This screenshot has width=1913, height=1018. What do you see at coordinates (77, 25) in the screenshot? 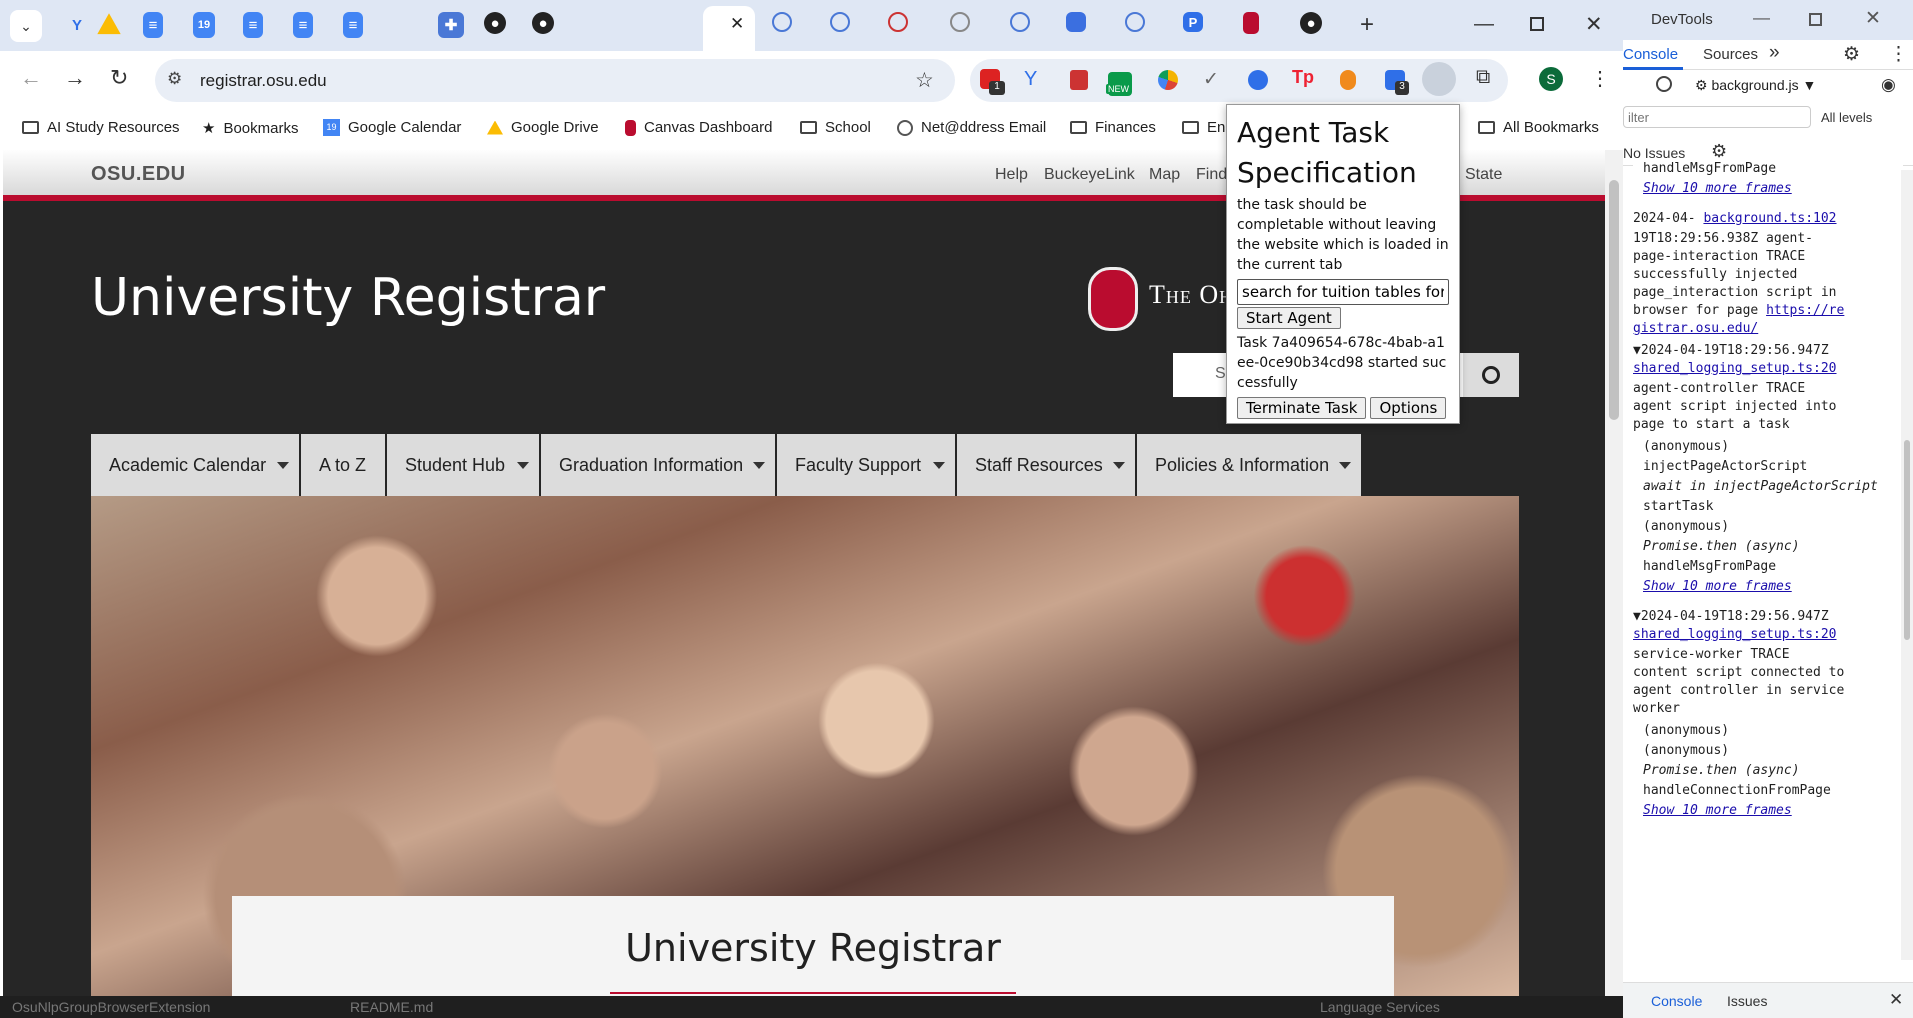
I see `tab-favicon-y: Y` at bounding box center [77, 25].